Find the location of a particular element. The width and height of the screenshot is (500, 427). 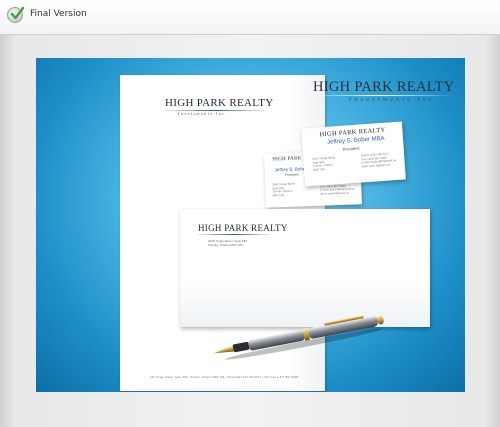

envelope-swoosh is located at coordinates (234, 234).